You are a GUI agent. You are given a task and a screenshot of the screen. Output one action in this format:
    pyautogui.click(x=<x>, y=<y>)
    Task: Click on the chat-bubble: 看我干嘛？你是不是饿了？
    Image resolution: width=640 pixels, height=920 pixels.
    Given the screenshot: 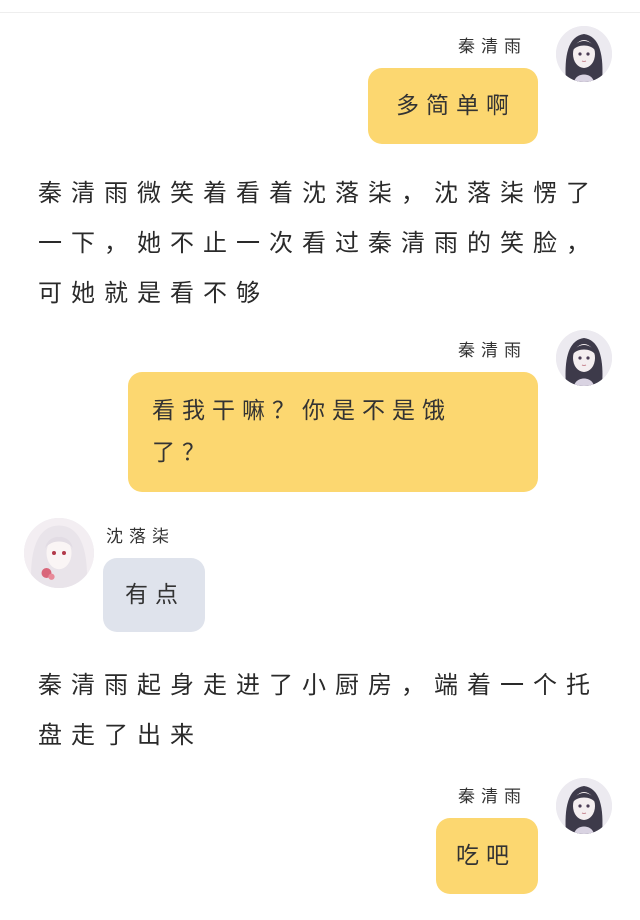 What is the action you would take?
    pyautogui.click(x=333, y=432)
    